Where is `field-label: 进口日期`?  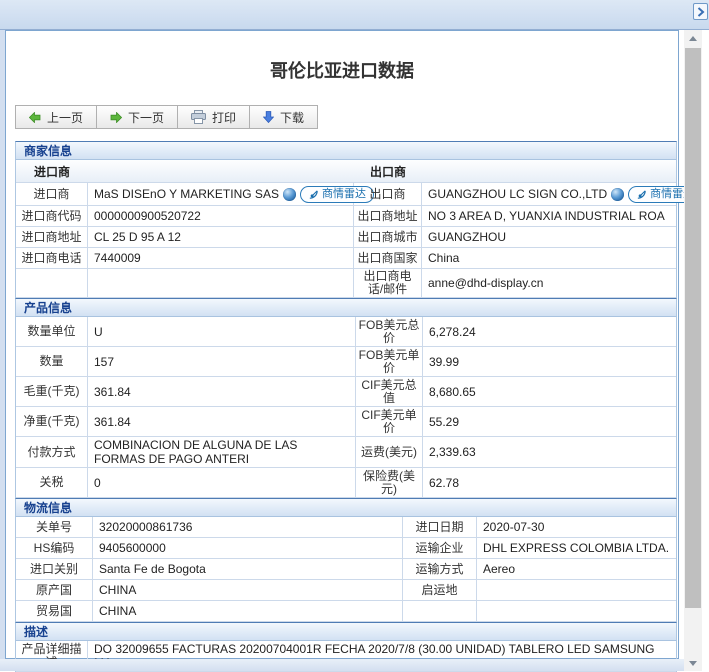 field-label: 进口日期 is located at coordinates (440, 527).